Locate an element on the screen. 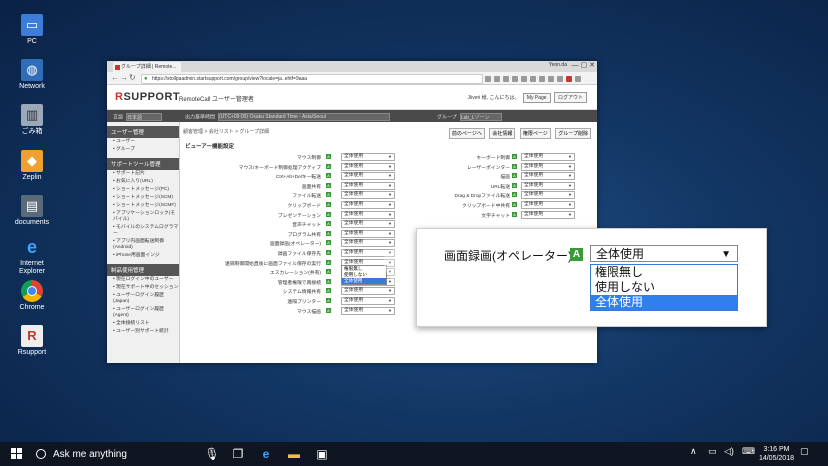 The width and height of the screenshot is (828, 466). sidebar-item: • 全体接続リスト is located at coordinates (143, 324).